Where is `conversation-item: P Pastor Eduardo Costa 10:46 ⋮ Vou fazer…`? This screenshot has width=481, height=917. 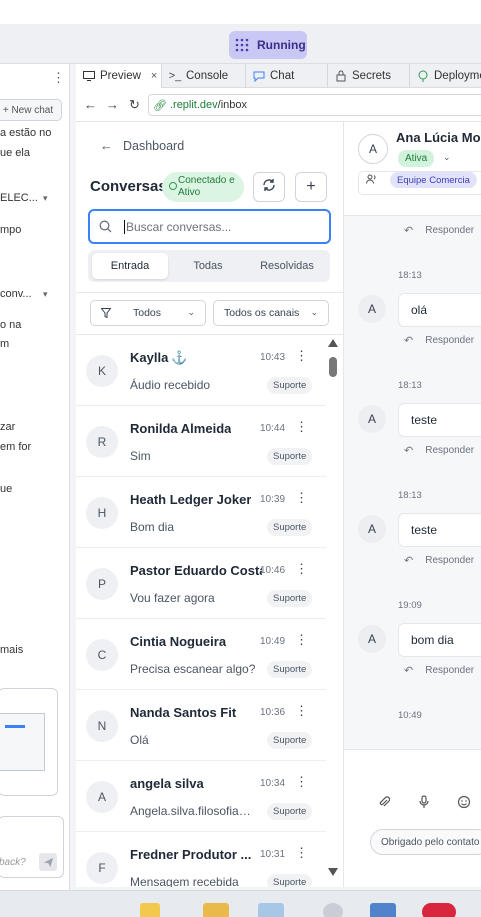 conversation-item: P Pastor Eduardo Costa 10:46 ⋮ Vou fazer… is located at coordinates (201, 583).